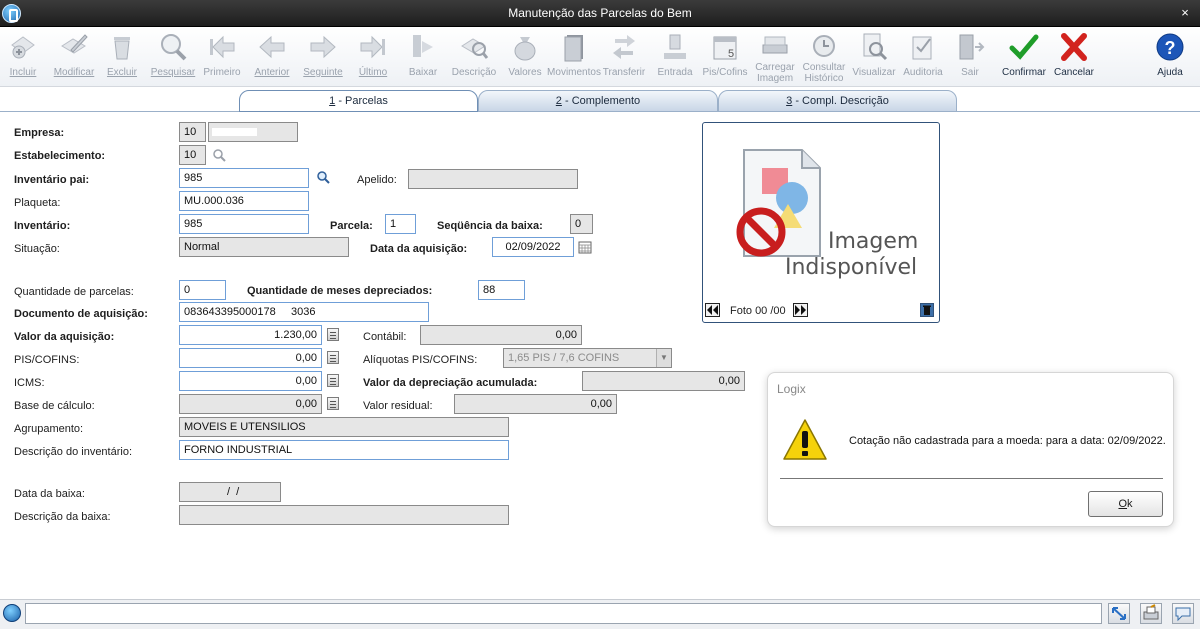 This screenshot has height=629, width=1200. What do you see at coordinates (800, 310) in the screenshot?
I see `photo-next-button` at bounding box center [800, 310].